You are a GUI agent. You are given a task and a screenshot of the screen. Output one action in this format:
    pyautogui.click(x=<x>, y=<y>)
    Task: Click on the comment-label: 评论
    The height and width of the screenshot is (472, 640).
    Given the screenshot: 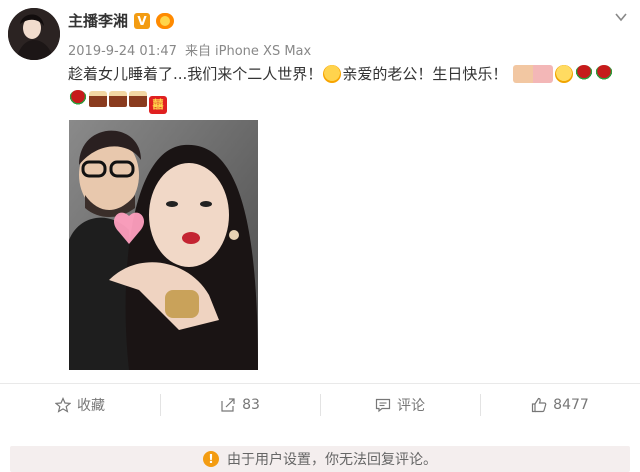 What is the action you would take?
    pyautogui.click(x=411, y=406)
    